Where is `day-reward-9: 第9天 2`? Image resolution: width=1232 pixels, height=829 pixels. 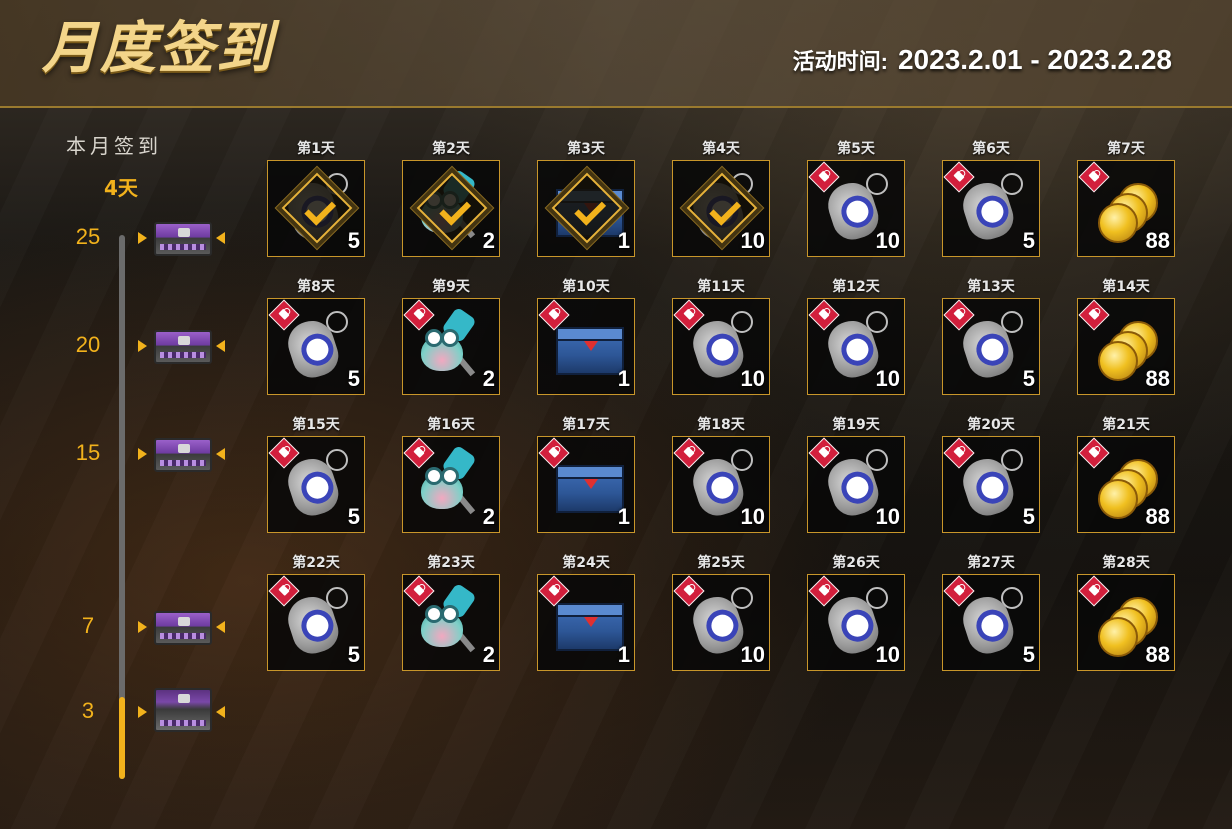 day-reward-9: 第9天 2 is located at coordinates (451, 336).